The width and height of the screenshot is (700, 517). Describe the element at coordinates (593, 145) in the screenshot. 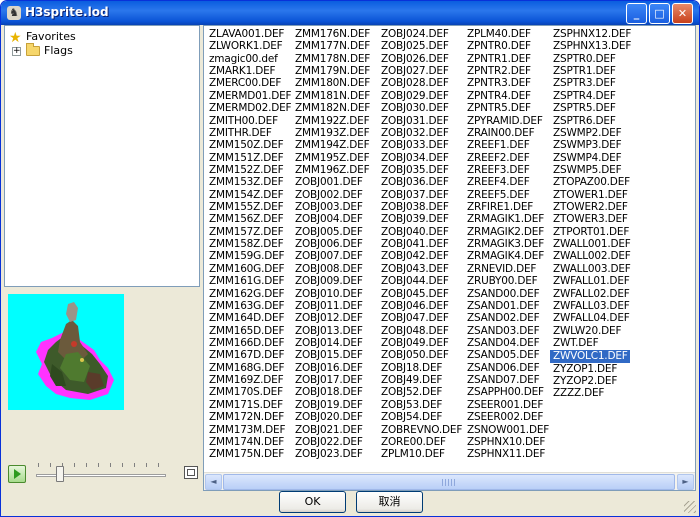

I see `file-item: ZSWMP3.DEF` at that location.